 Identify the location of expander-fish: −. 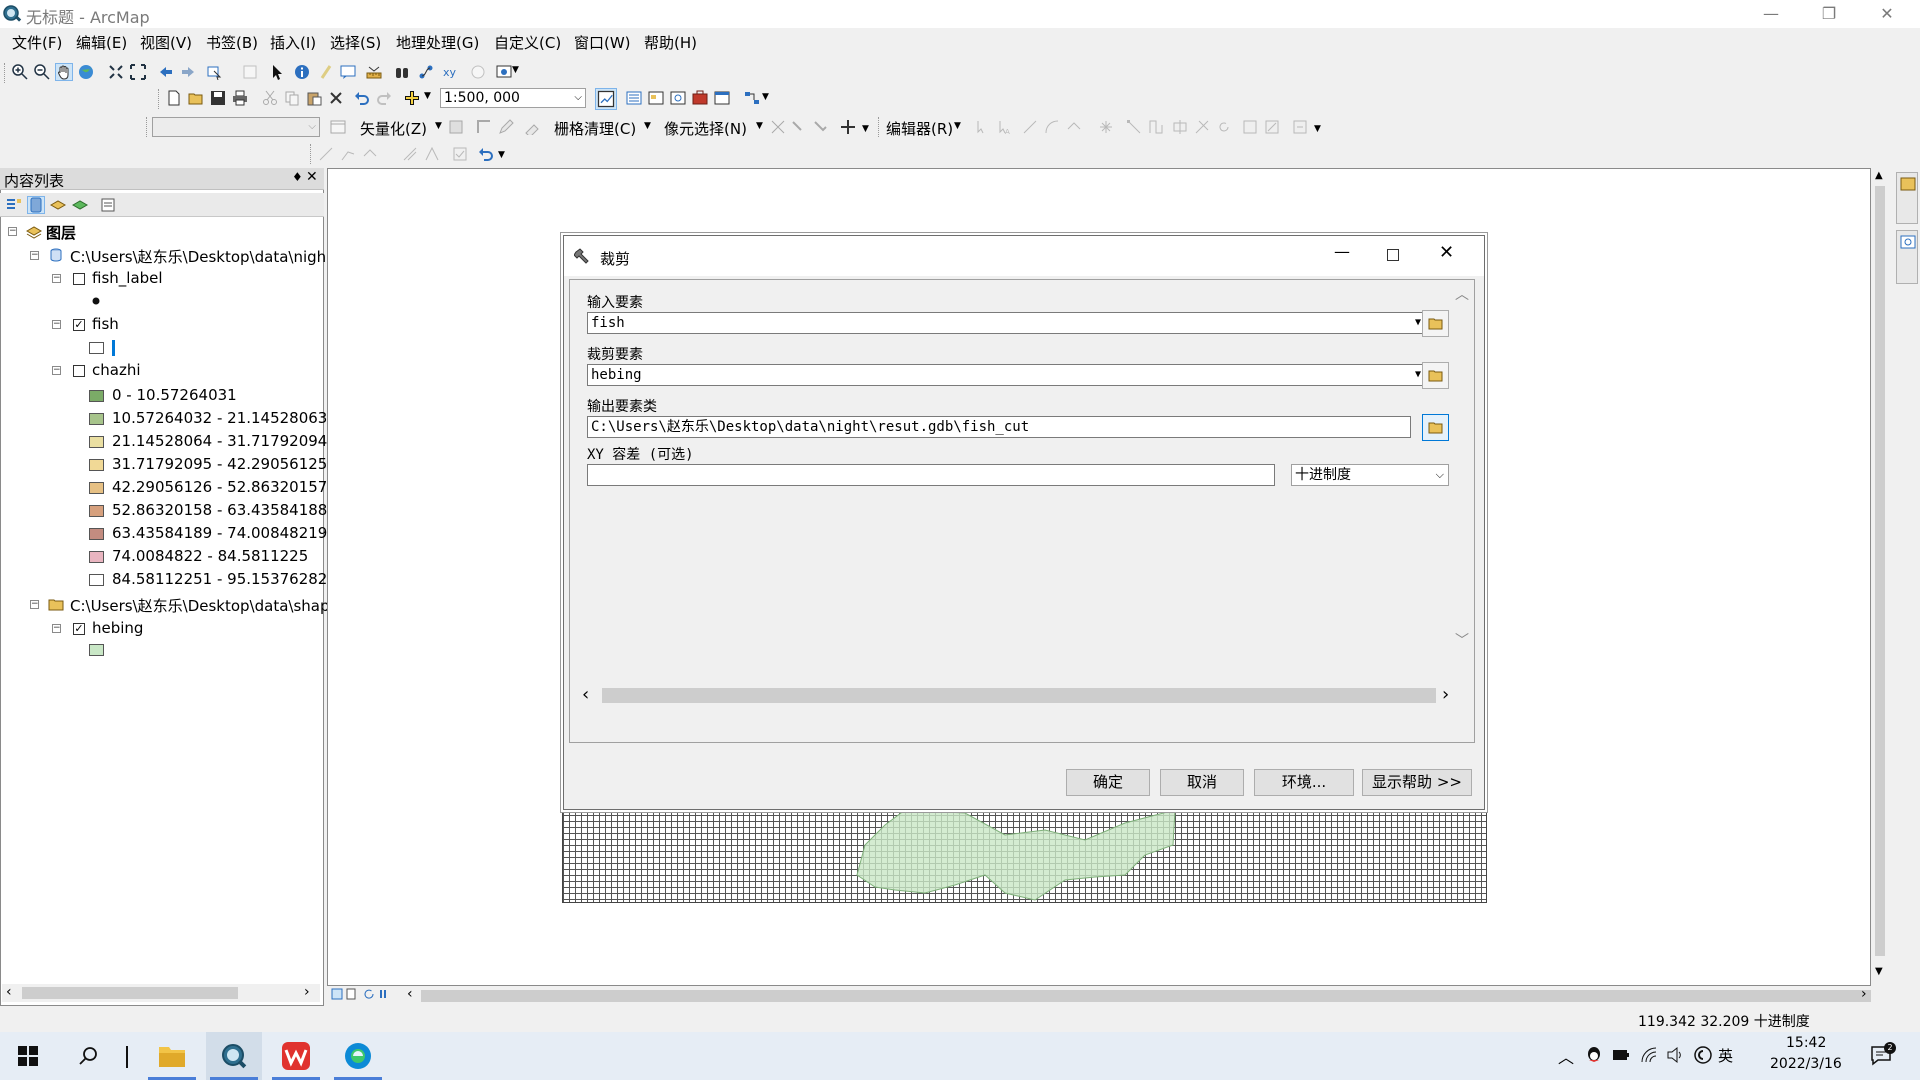
(56, 324).